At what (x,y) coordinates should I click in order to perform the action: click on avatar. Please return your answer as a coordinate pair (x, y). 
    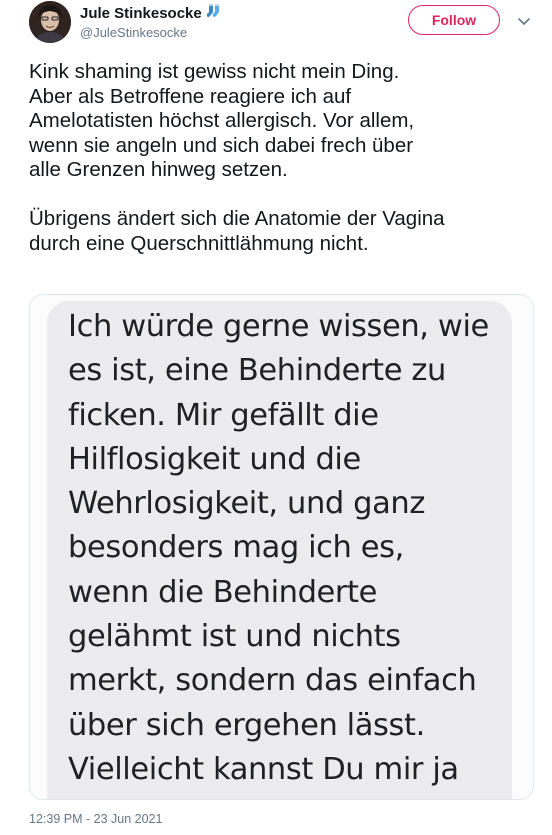
    Looking at the image, I should click on (50, 22).